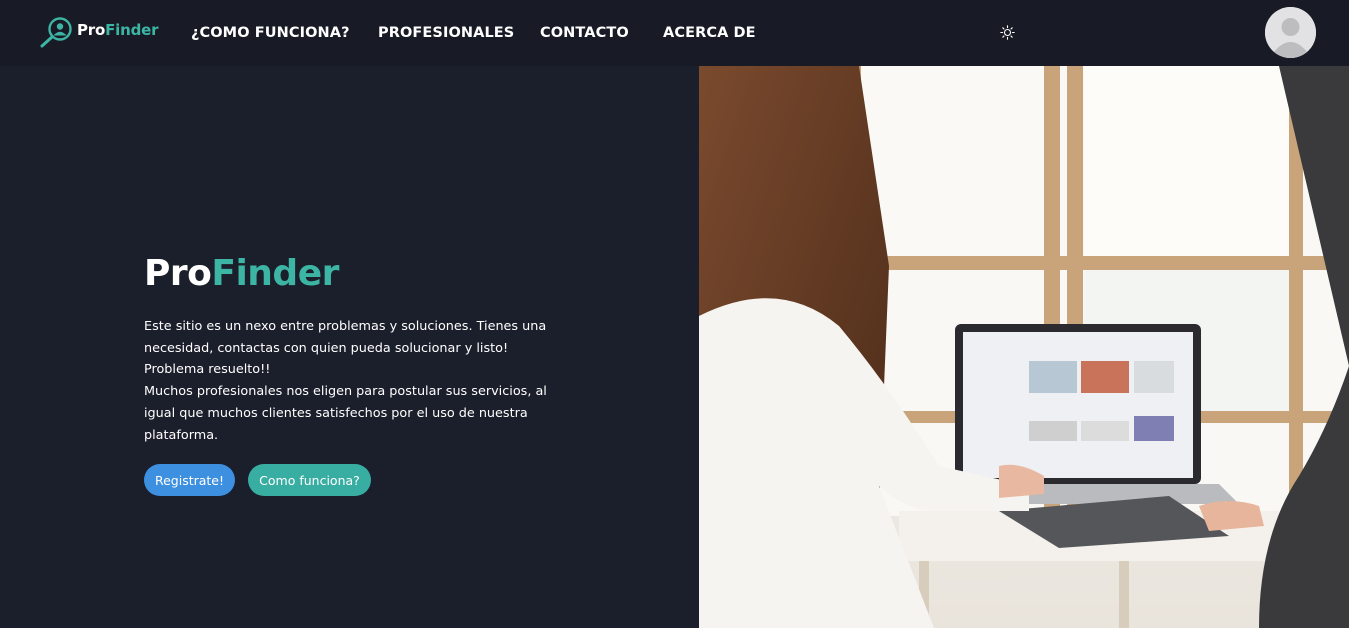  Describe the element at coordinates (178, 273) in the screenshot. I see `hero-title-pro: Pro` at that location.